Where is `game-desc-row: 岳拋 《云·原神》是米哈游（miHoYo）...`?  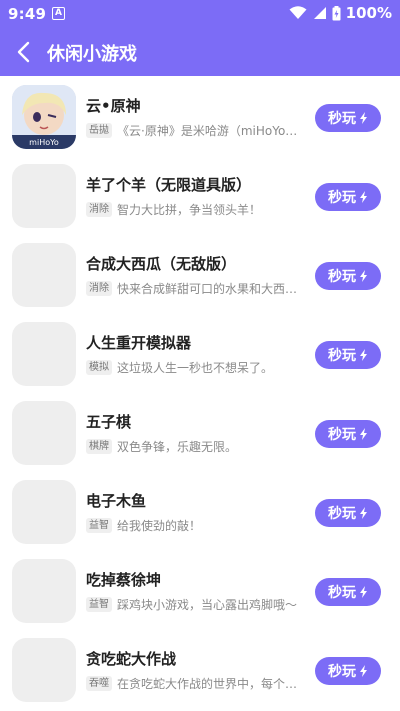
game-desc-row: 岳拋 《云·原神》是米哈游（miHoYo）... is located at coordinates (197, 130).